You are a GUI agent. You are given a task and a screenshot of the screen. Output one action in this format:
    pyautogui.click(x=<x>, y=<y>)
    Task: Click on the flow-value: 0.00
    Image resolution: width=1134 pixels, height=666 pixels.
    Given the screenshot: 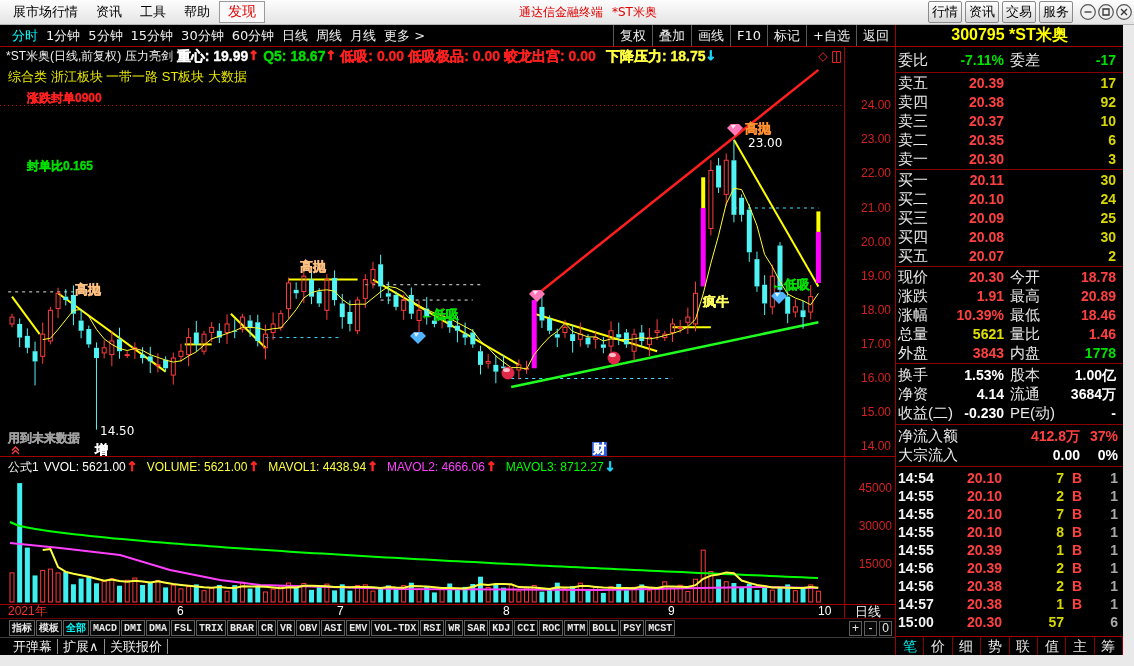 What is the action you would take?
    pyautogui.click(x=1066, y=455)
    